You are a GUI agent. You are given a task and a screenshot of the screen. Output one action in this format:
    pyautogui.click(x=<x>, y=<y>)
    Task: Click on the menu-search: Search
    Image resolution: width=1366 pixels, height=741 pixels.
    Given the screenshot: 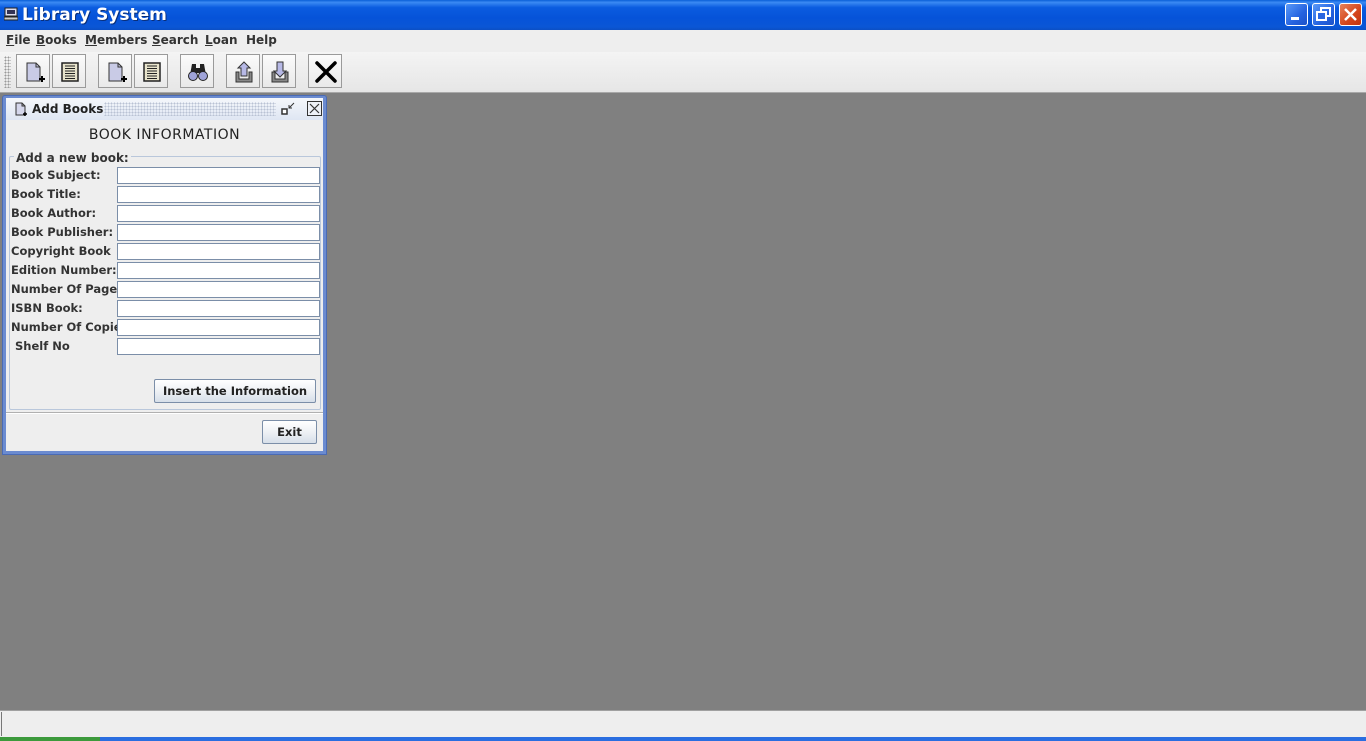 What is the action you would take?
    pyautogui.click(x=175, y=40)
    